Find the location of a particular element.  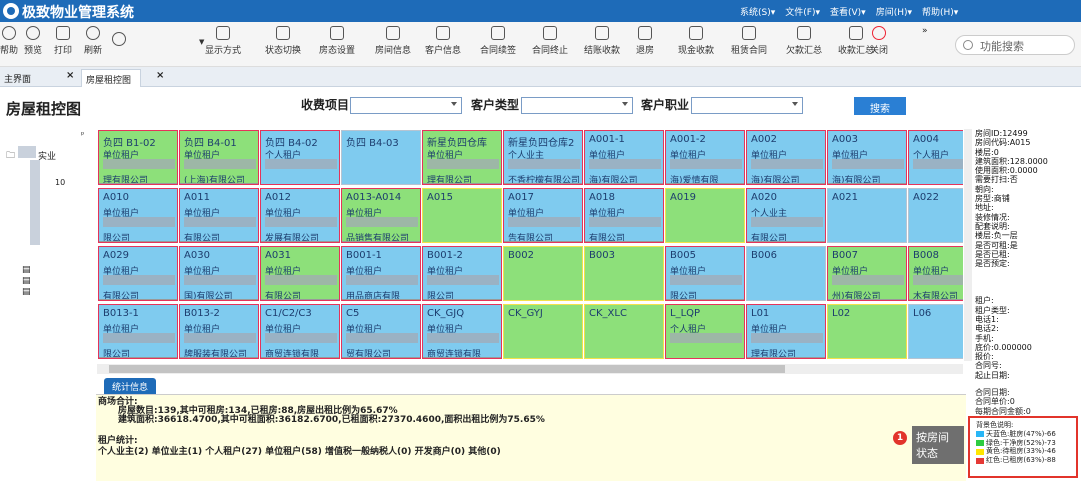

refresh-button: 刷新 is located at coordinates (93, 41).